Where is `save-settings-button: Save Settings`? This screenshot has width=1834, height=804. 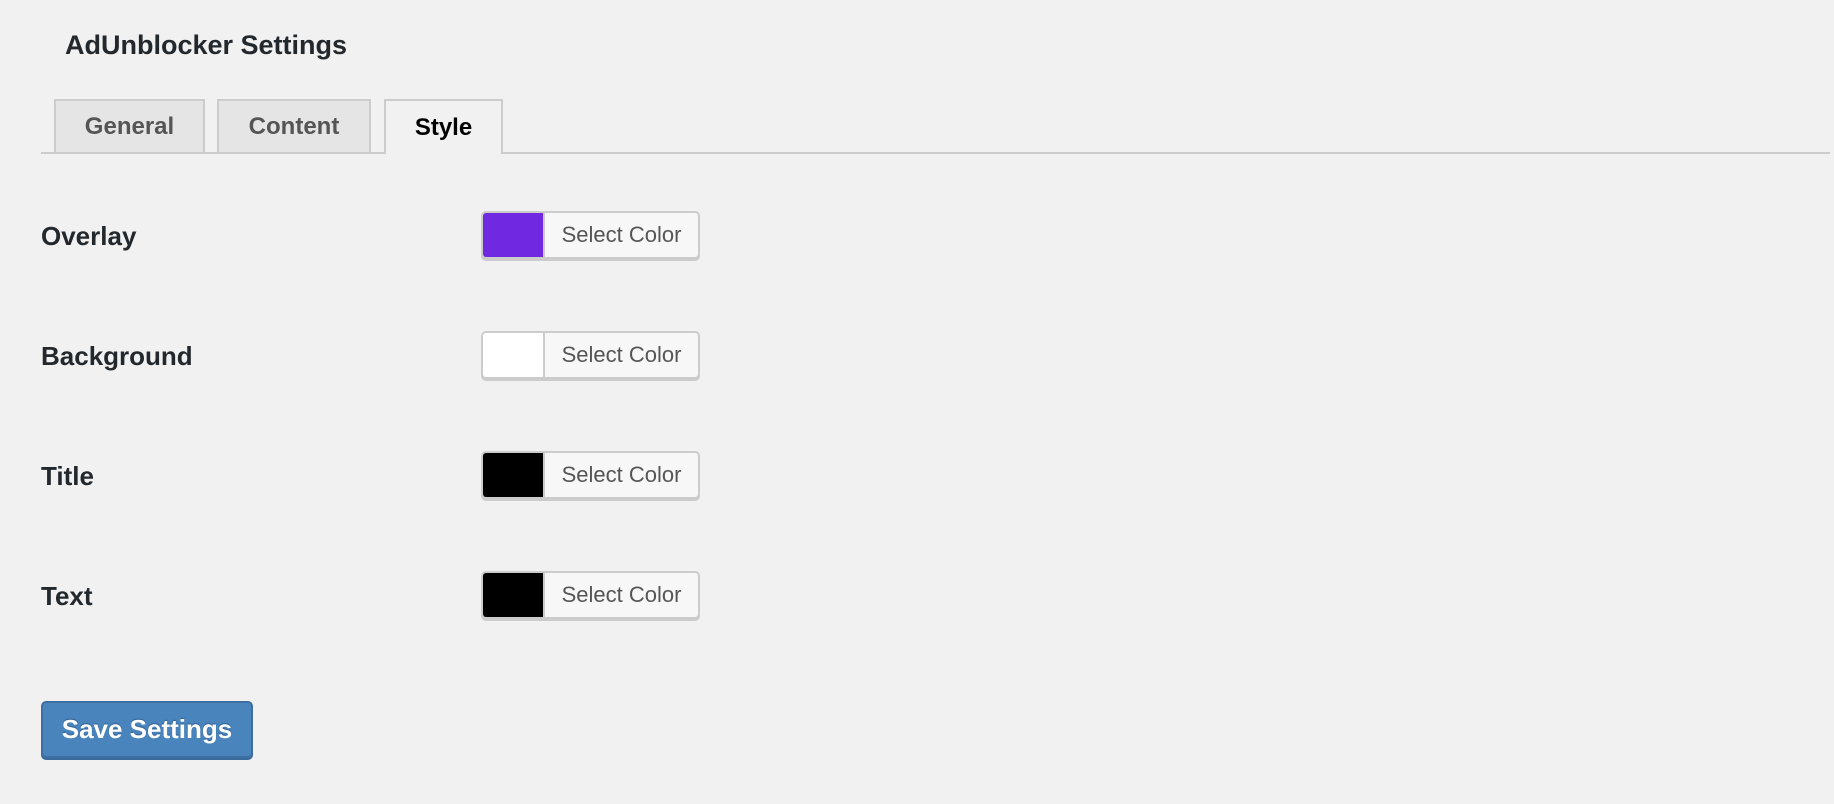 save-settings-button: Save Settings is located at coordinates (147, 729).